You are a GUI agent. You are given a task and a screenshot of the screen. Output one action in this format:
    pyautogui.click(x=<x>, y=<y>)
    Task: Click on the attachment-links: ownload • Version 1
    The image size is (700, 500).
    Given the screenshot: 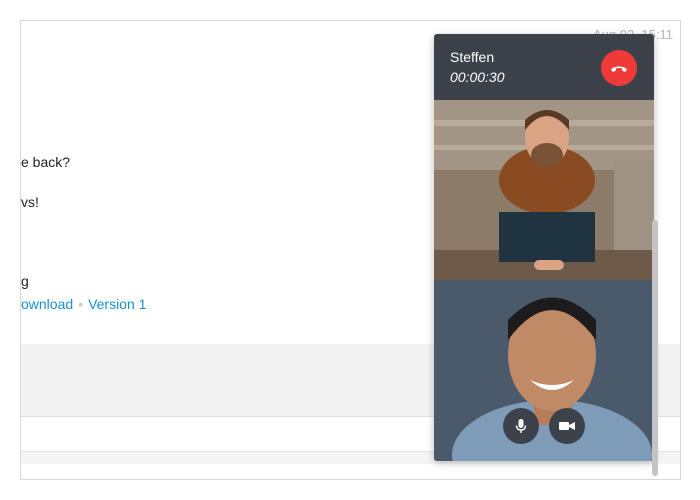 What is the action you would take?
    pyautogui.click(x=83, y=304)
    